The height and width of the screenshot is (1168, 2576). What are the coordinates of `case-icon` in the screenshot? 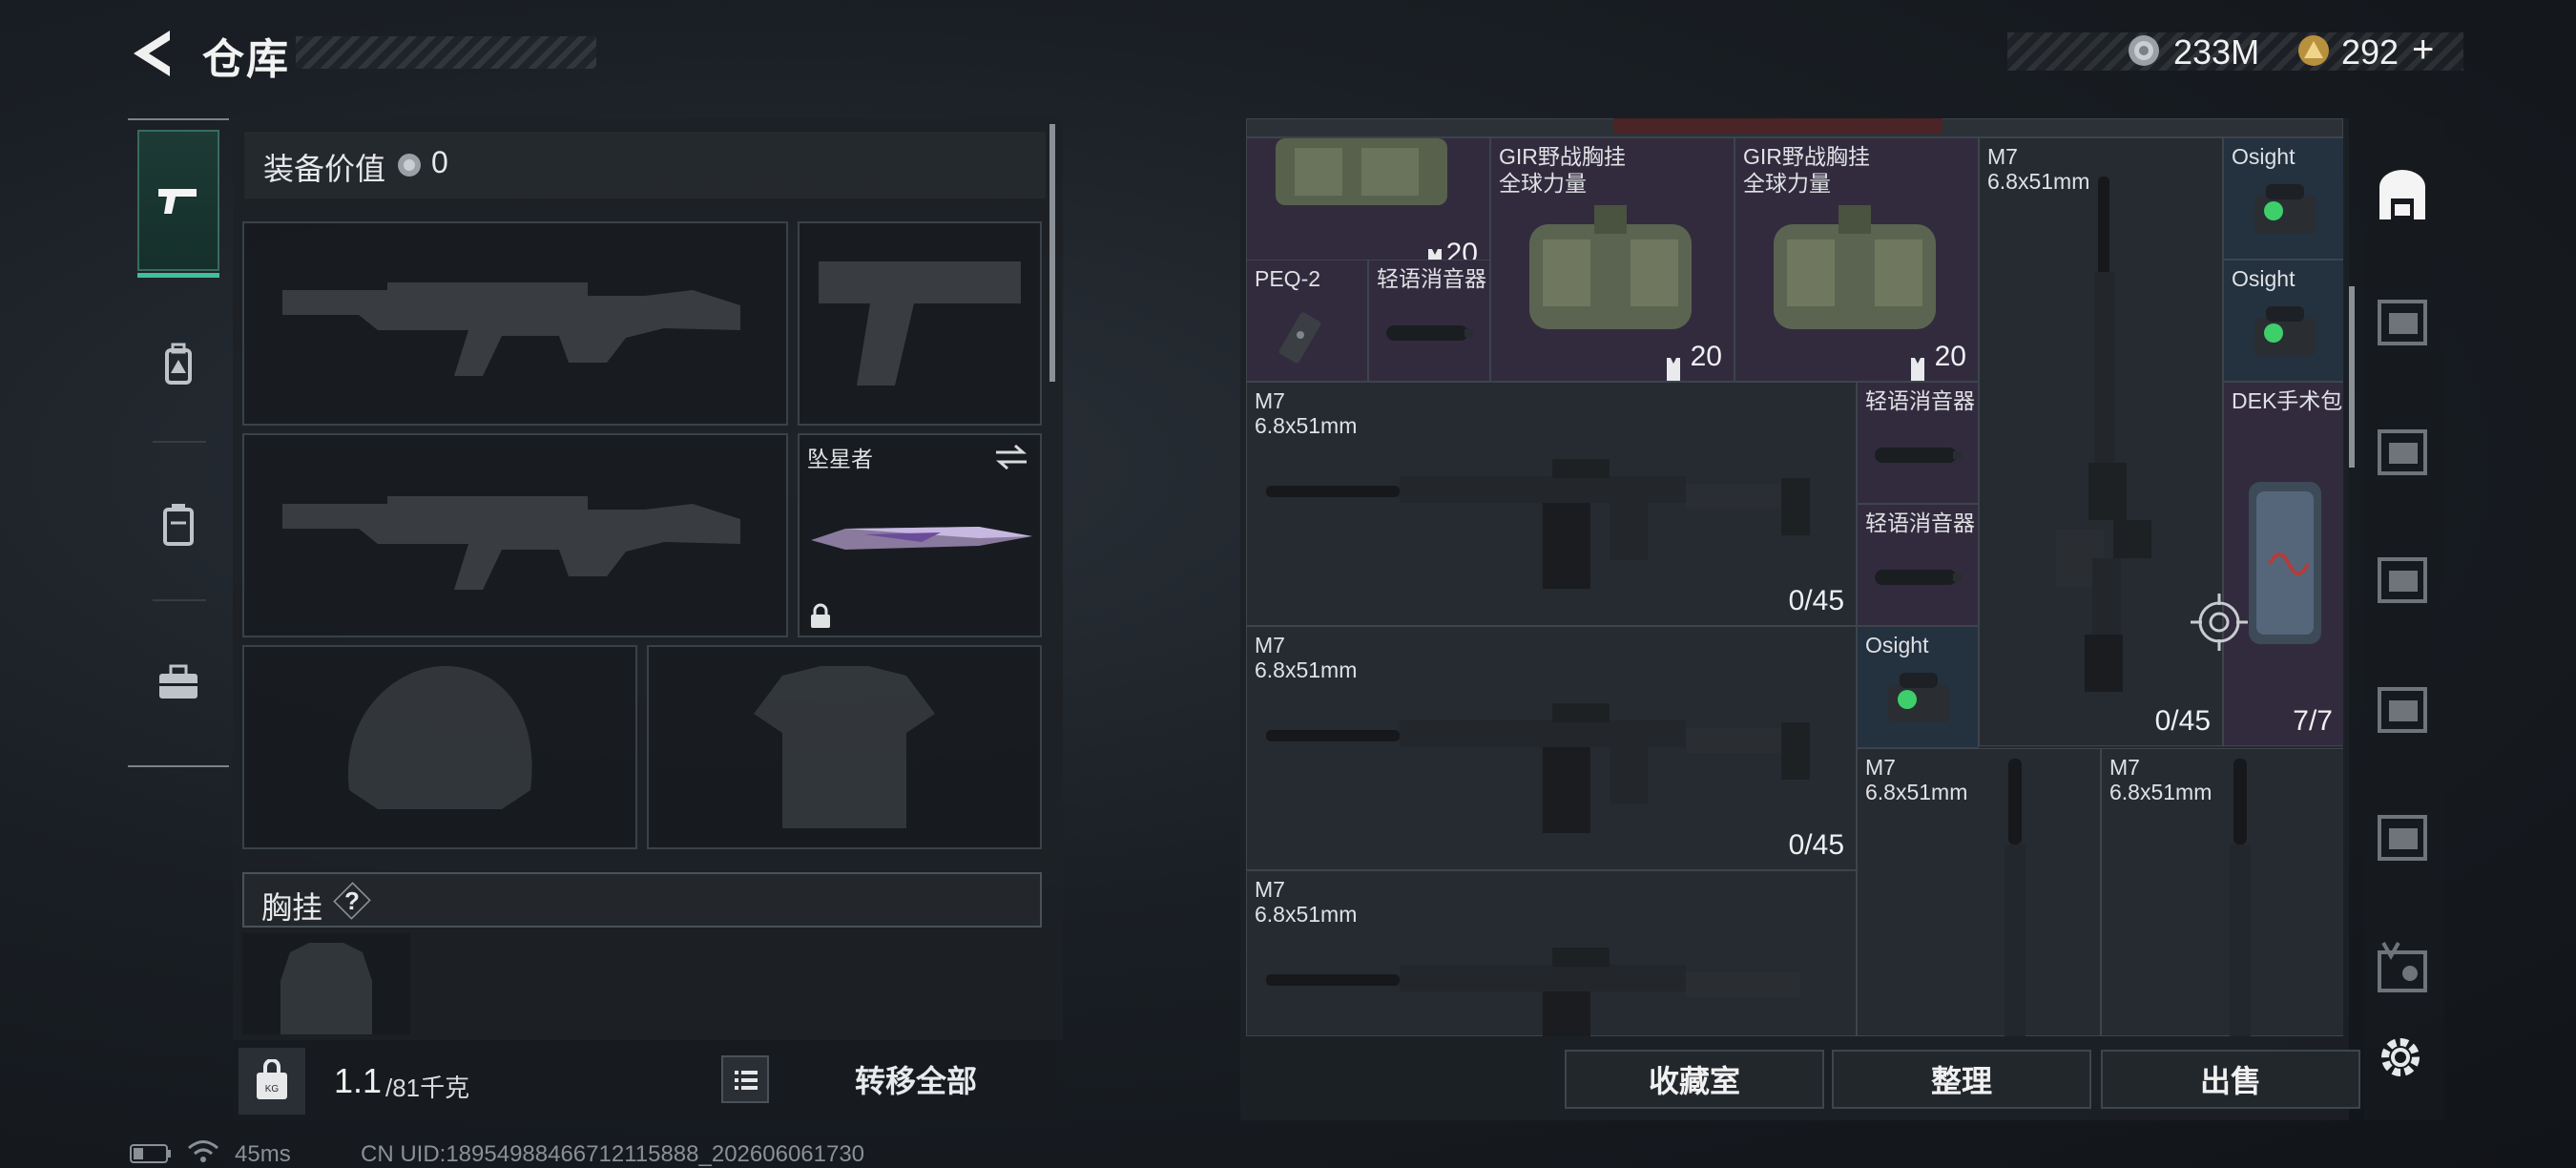 It's located at (178, 525).